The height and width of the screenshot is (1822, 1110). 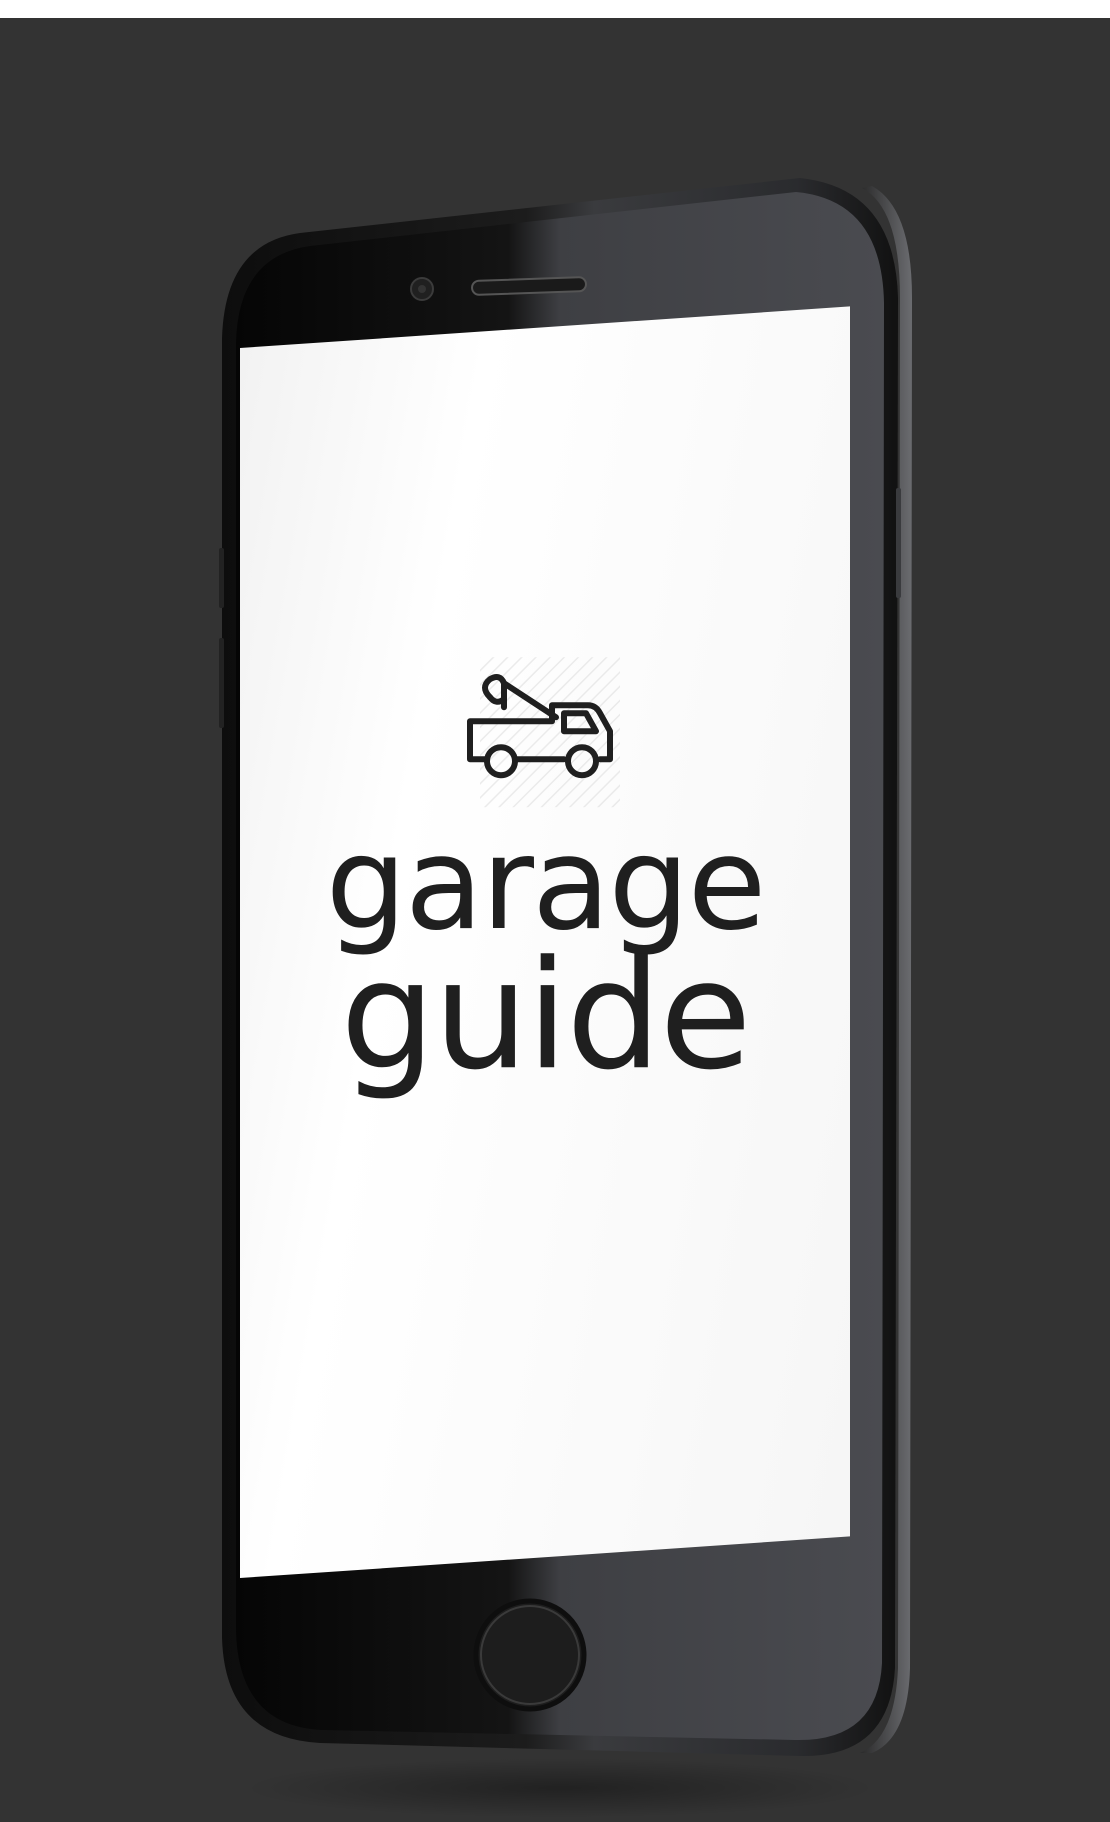 I want to click on app-logo: garage guide, so click(x=545, y=875).